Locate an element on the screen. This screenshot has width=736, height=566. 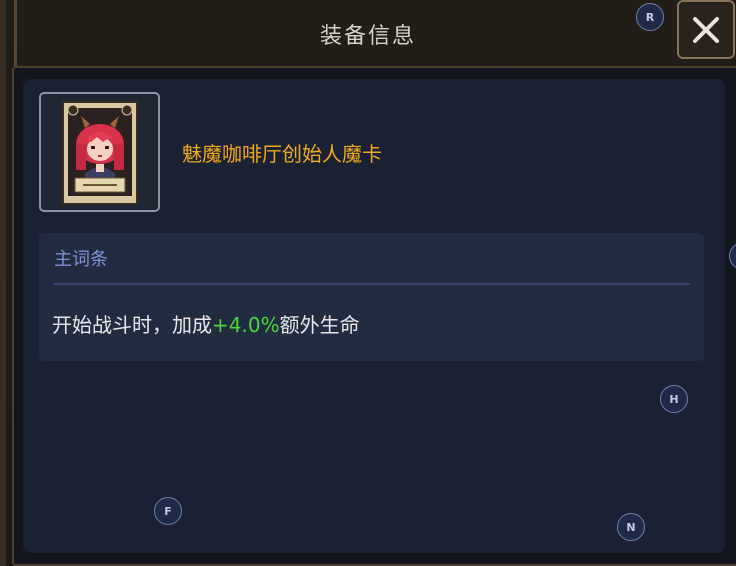
dialog-title: 装备信息 is located at coordinates (367, 36).